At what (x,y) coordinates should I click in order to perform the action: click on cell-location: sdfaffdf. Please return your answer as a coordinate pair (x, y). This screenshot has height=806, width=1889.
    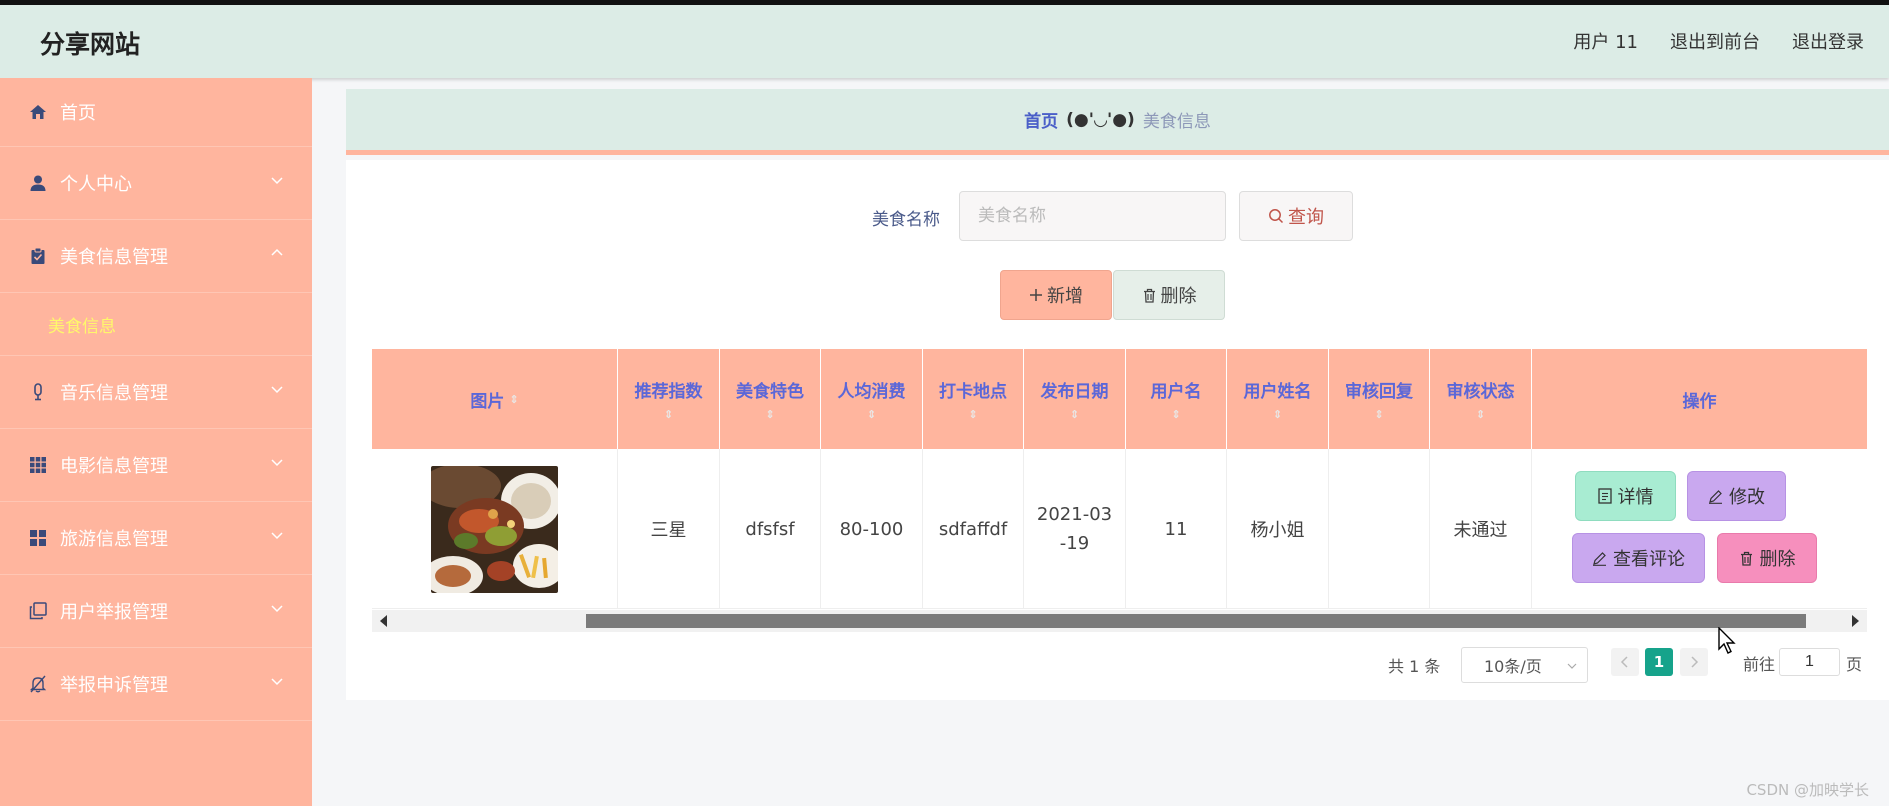
    Looking at the image, I should click on (973, 529).